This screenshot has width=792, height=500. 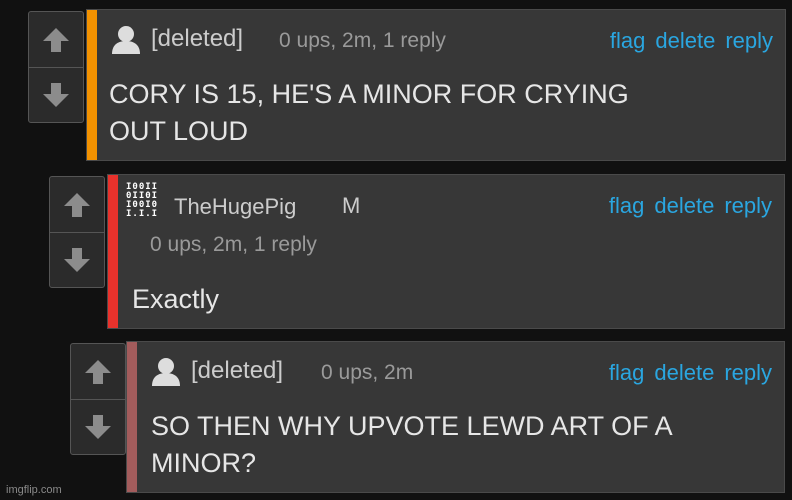 What do you see at coordinates (235, 207) in the screenshot?
I see `username: TheHugePig` at bounding box center [235, 207].